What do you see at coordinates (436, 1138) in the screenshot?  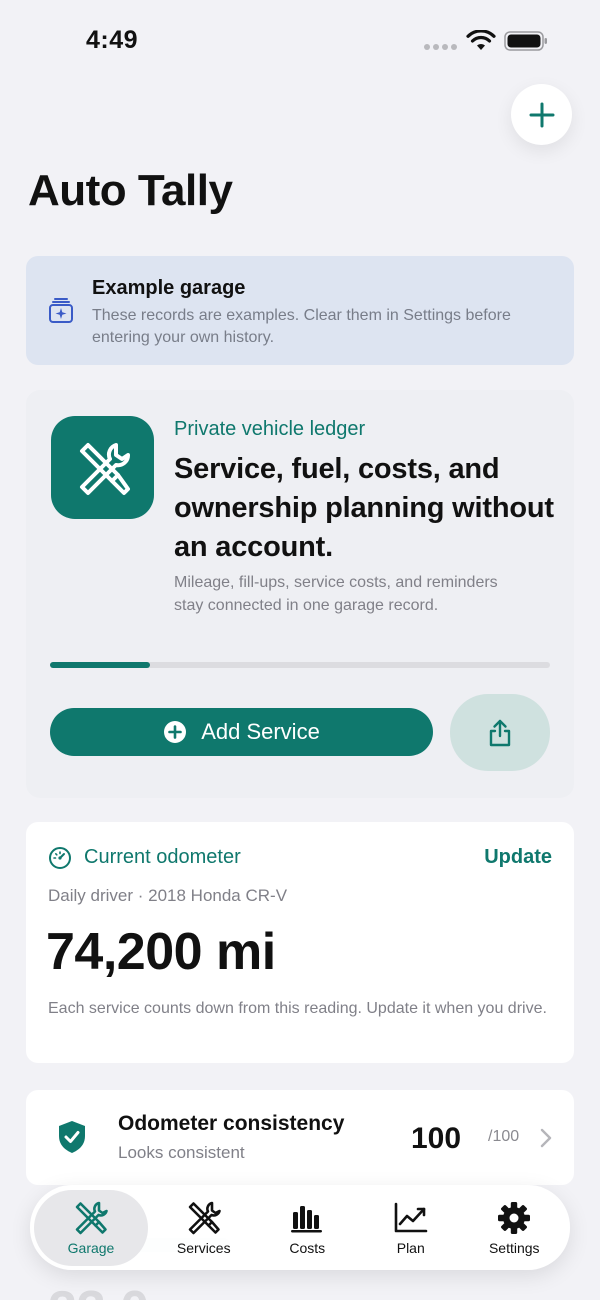 I see `consistency-score: 100` at bounding box center [436, 1138].